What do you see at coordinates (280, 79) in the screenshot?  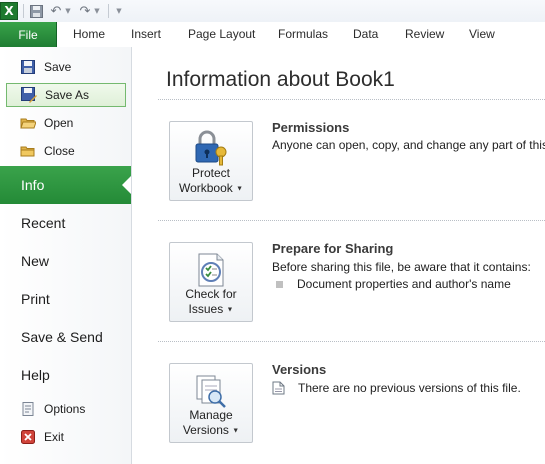 I see `page-title: Information about Book1` at bounding box center [280, 79].